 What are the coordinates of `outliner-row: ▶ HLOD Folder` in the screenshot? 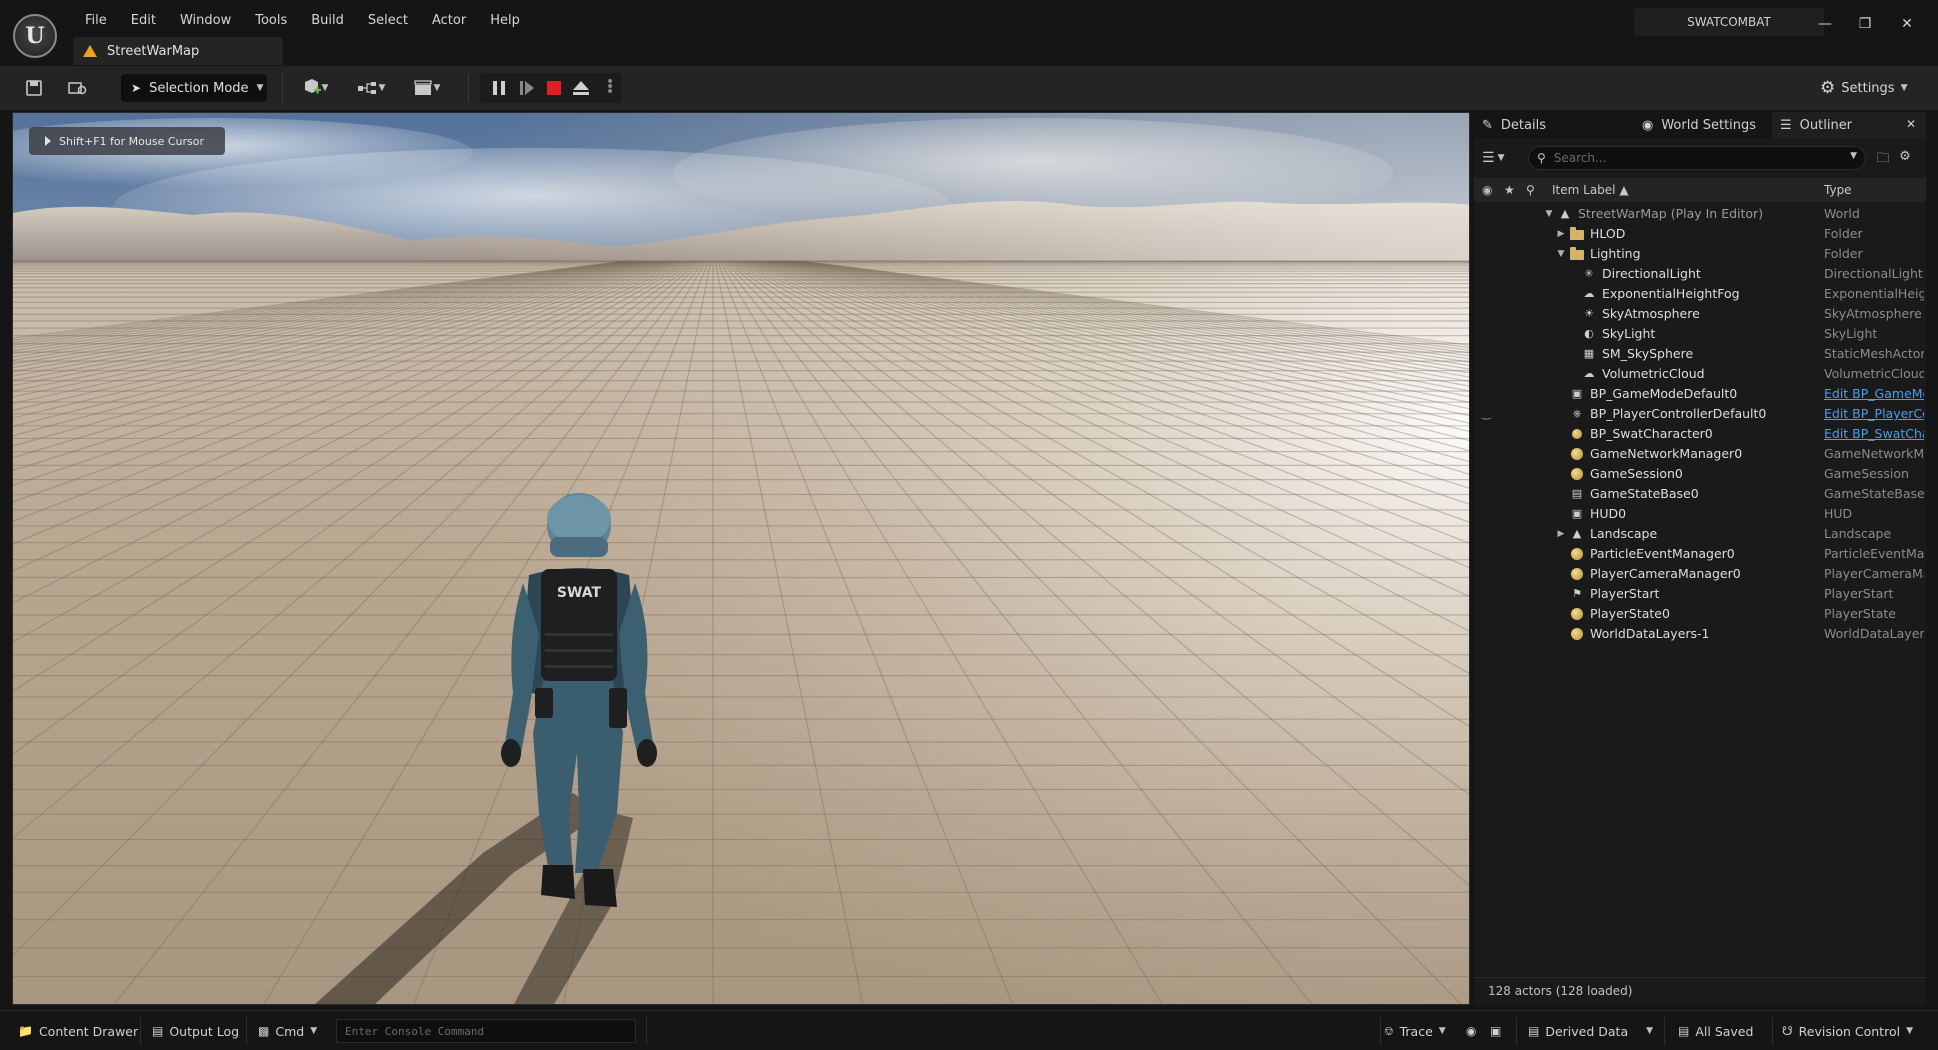 It's located at (1700, 234).